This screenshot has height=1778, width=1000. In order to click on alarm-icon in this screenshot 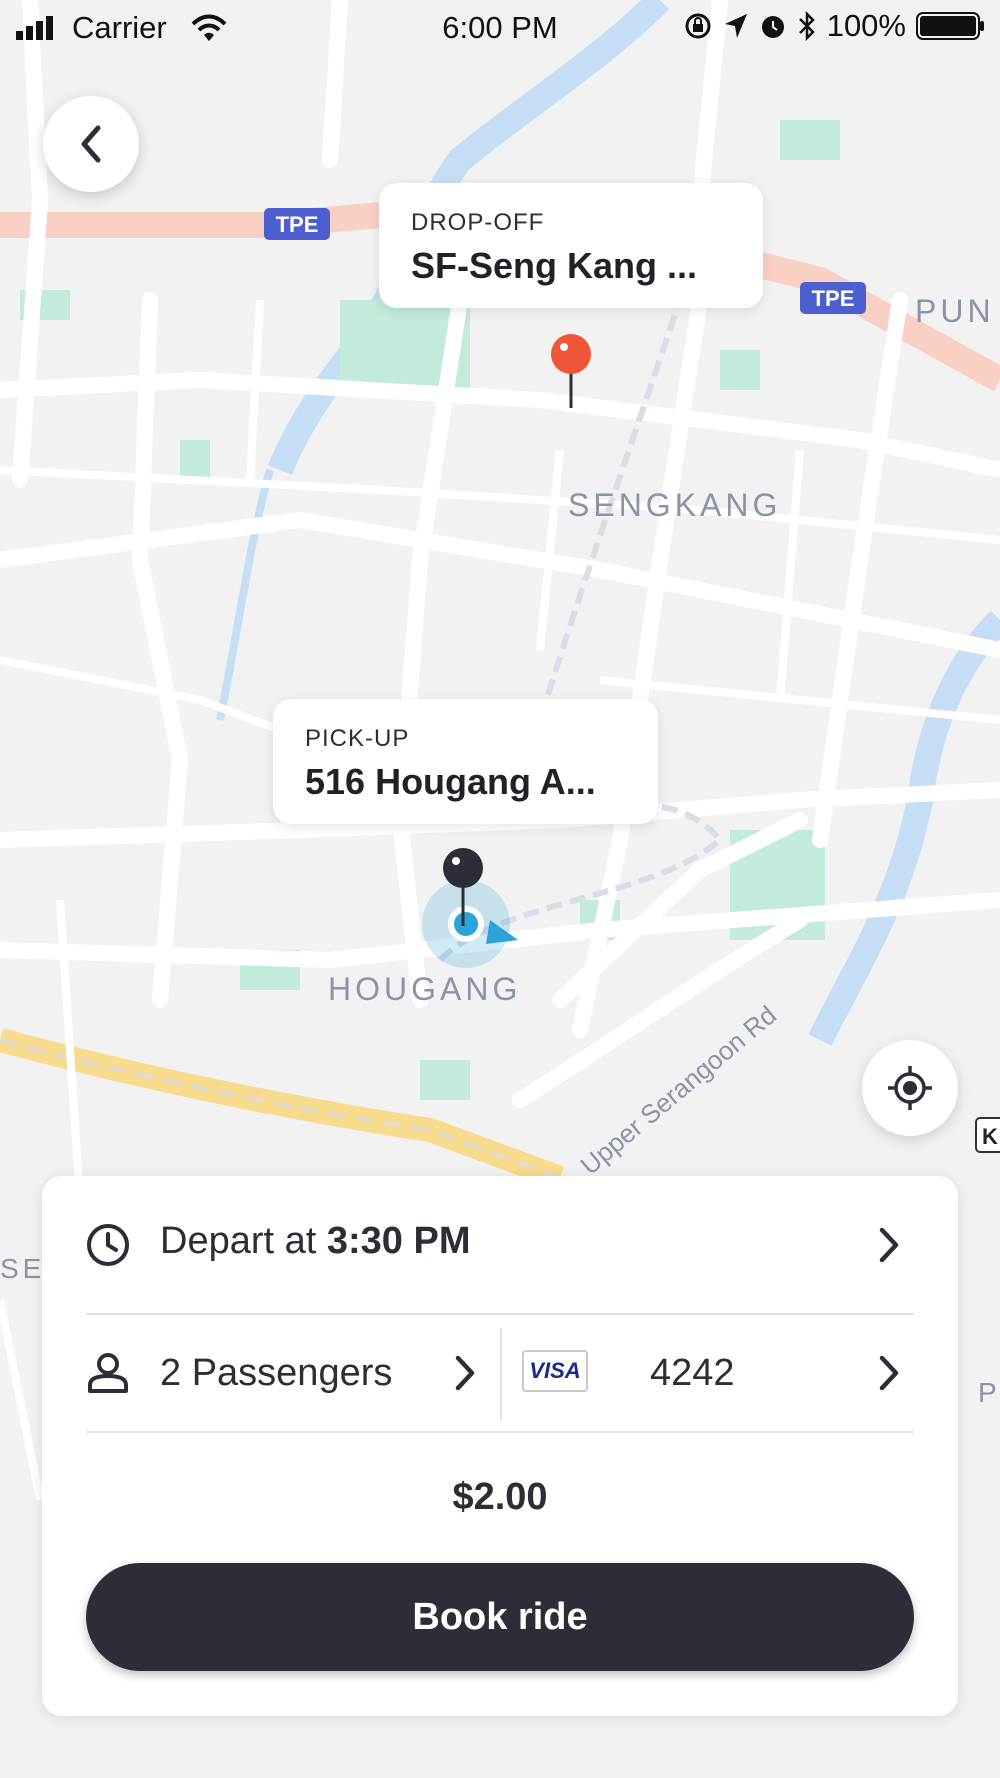, I will do `click(772, 27)`.